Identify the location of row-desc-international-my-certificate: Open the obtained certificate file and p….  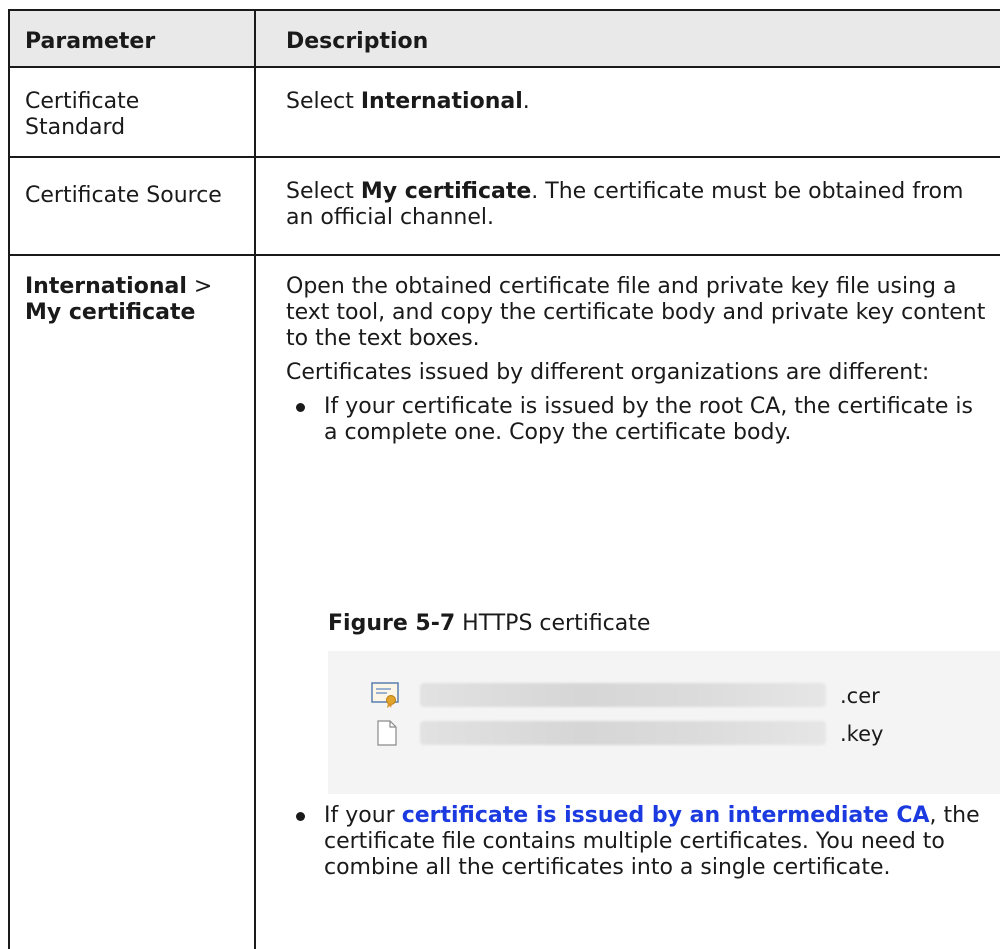
(638, 360).